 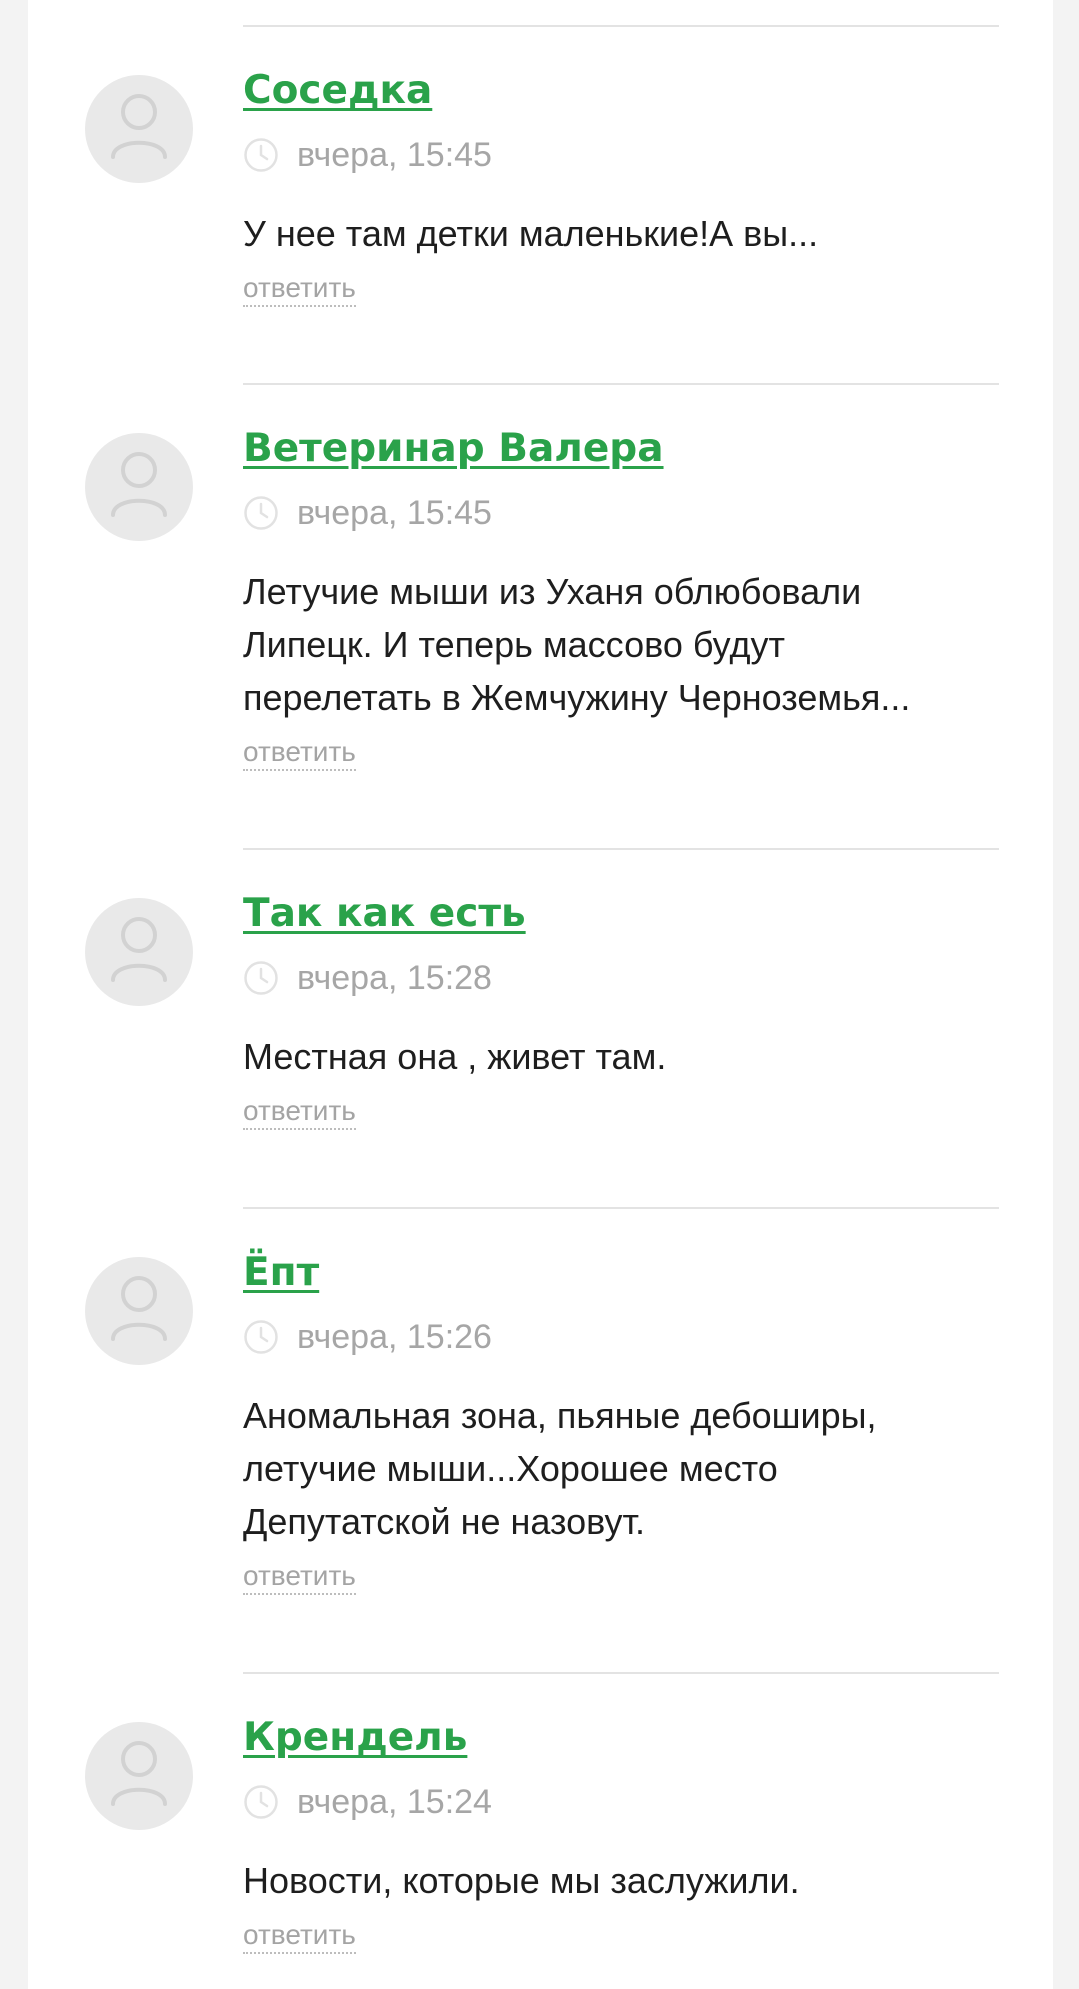 I want to click on comment-meta: вчера, 15:28, so click(x=367, y=978).